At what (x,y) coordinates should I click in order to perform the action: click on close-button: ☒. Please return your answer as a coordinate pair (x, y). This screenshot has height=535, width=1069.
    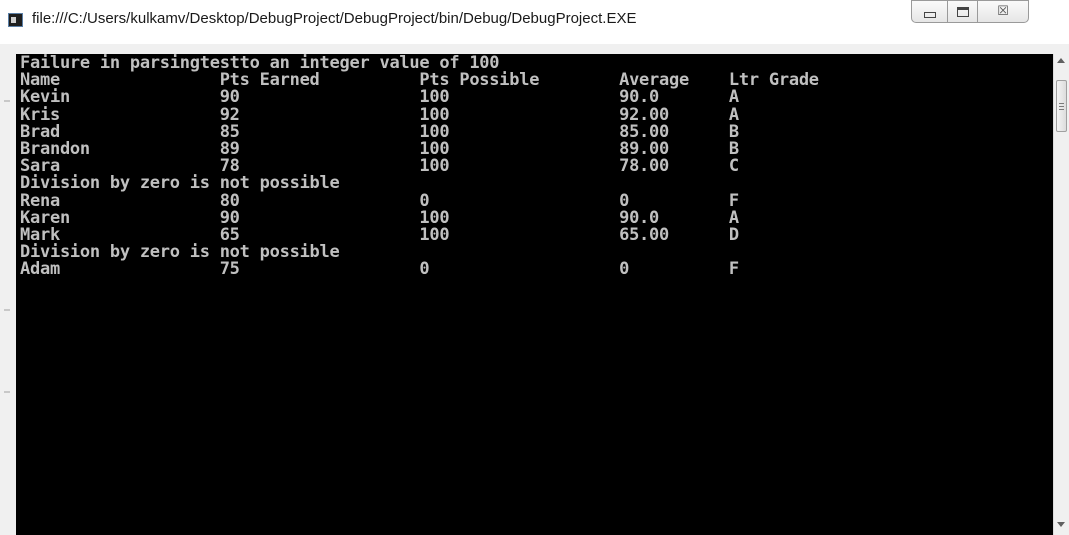
    Looking at the image, I should click on (1003, 11).